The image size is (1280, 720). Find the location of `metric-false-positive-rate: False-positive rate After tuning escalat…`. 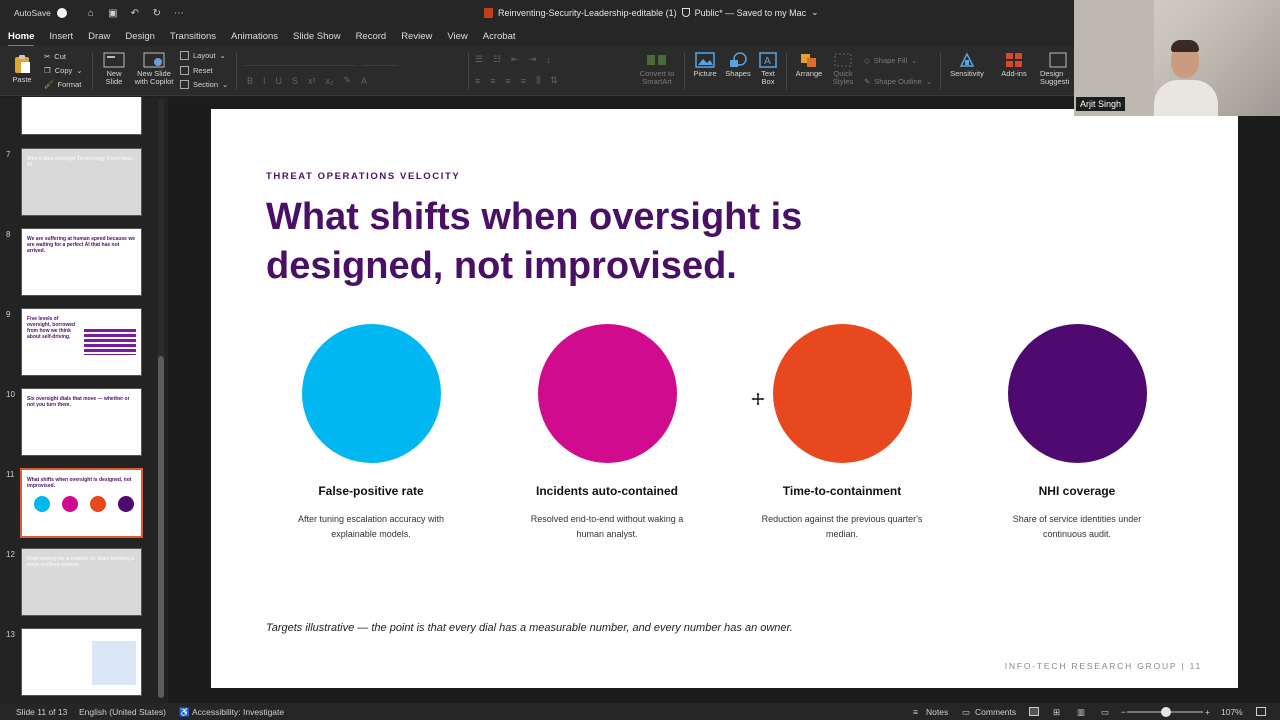

metric-false-positive-rate: False-positive rate After tuning escalat… is located at coordinates (371, 433).